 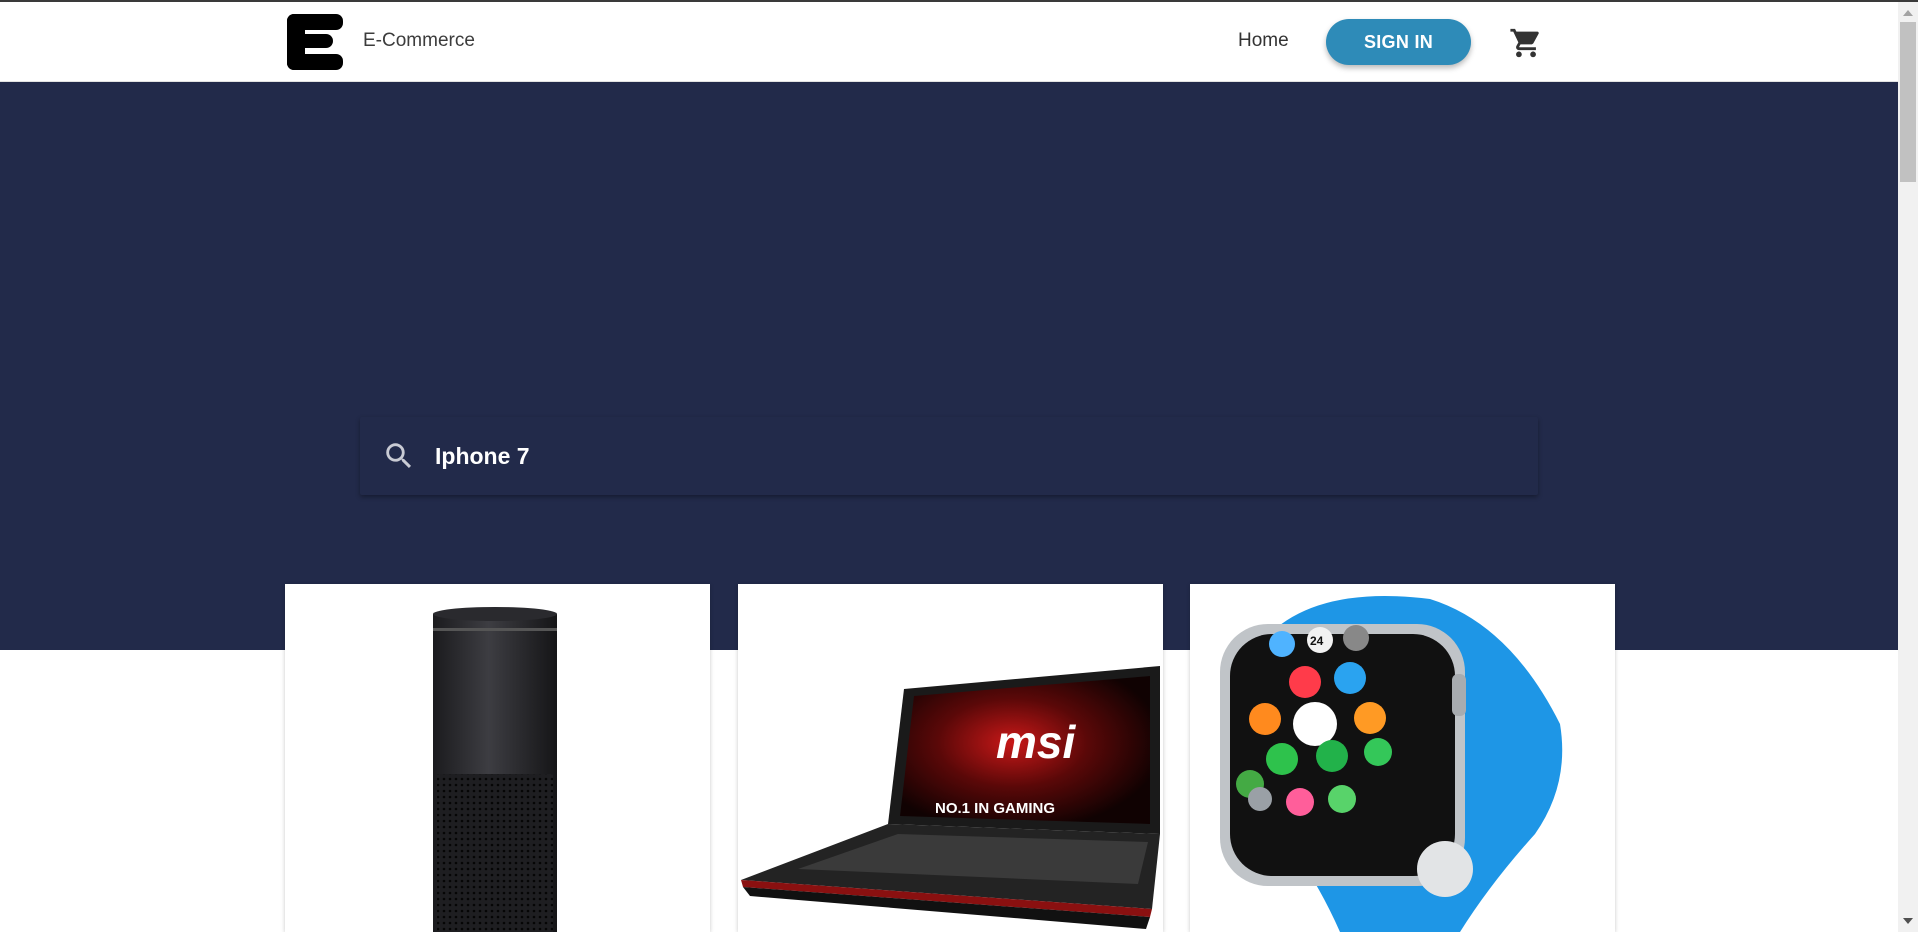 What do you see at coordinates (1398, 42) in the screenshot?
I see `sign-in-button: SIGN IN` at bounding box center [1398, 42].